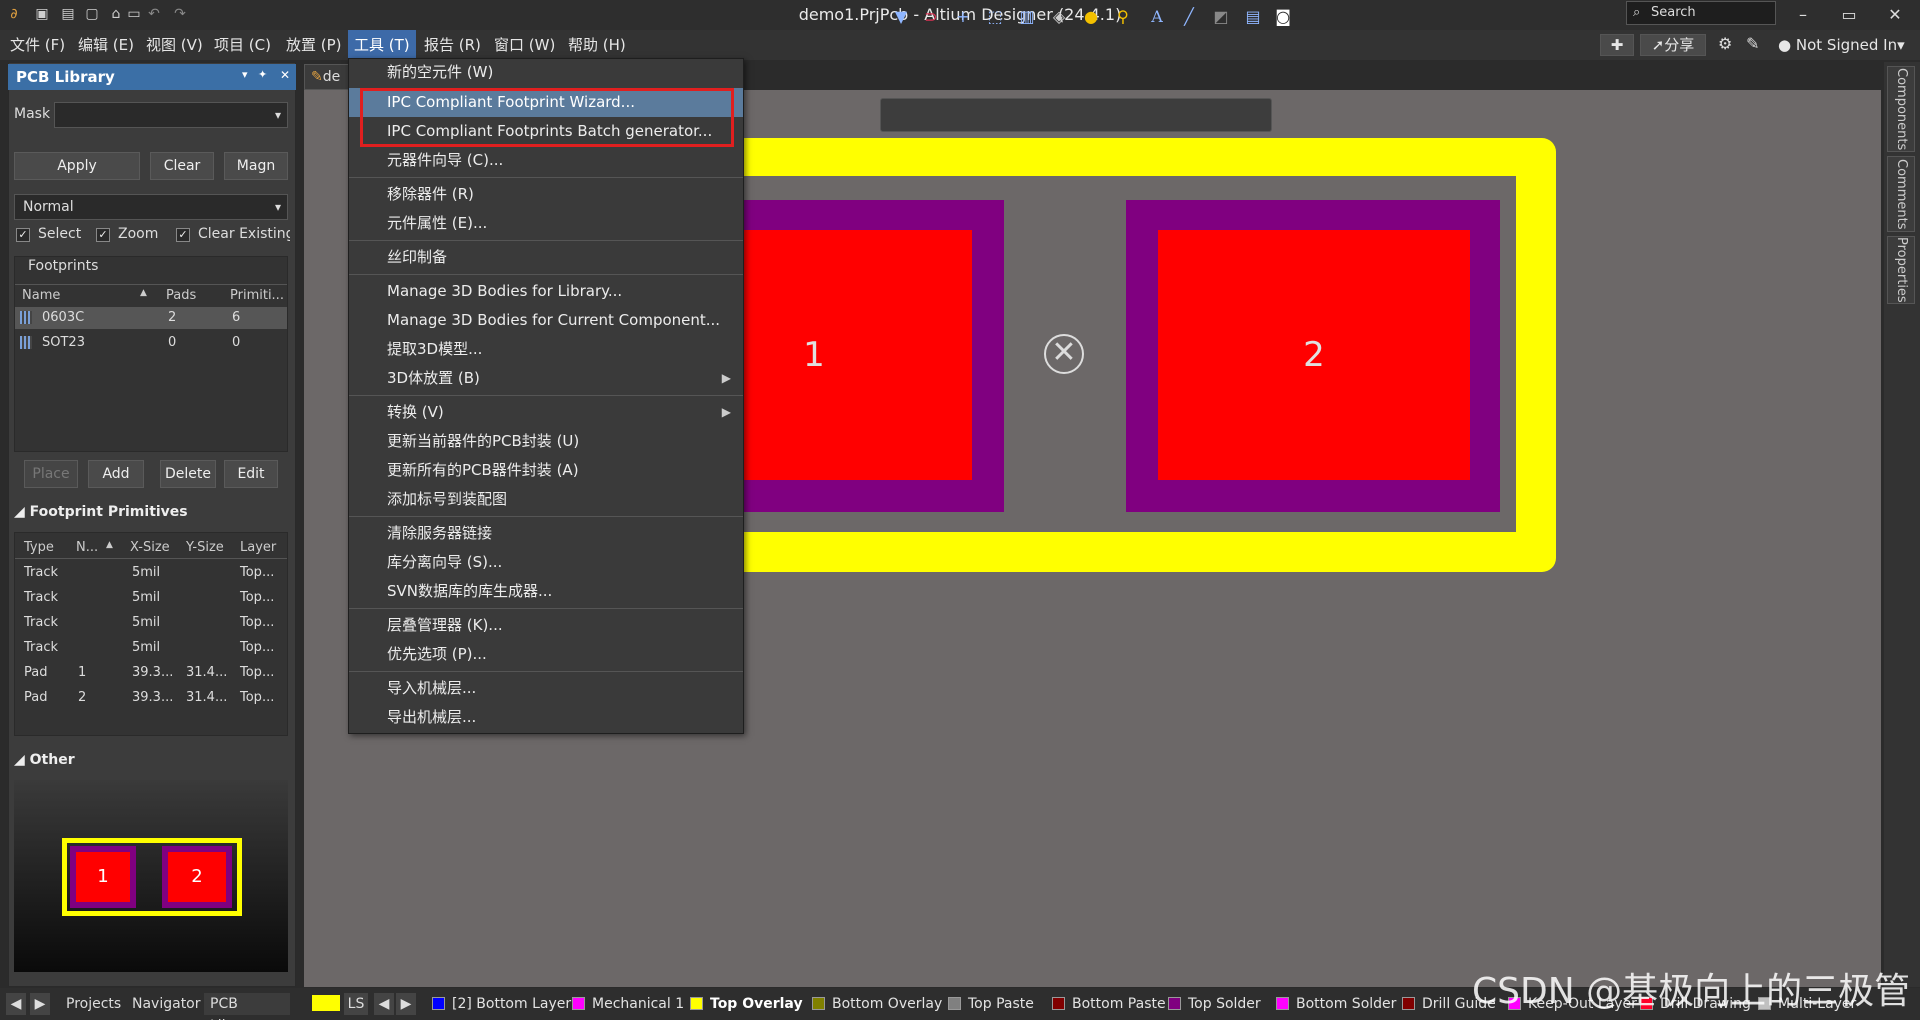 The height and width of the screenshot is (1020, 1920). I want to click on col-ysize: Y-Size, so click(205, 547).